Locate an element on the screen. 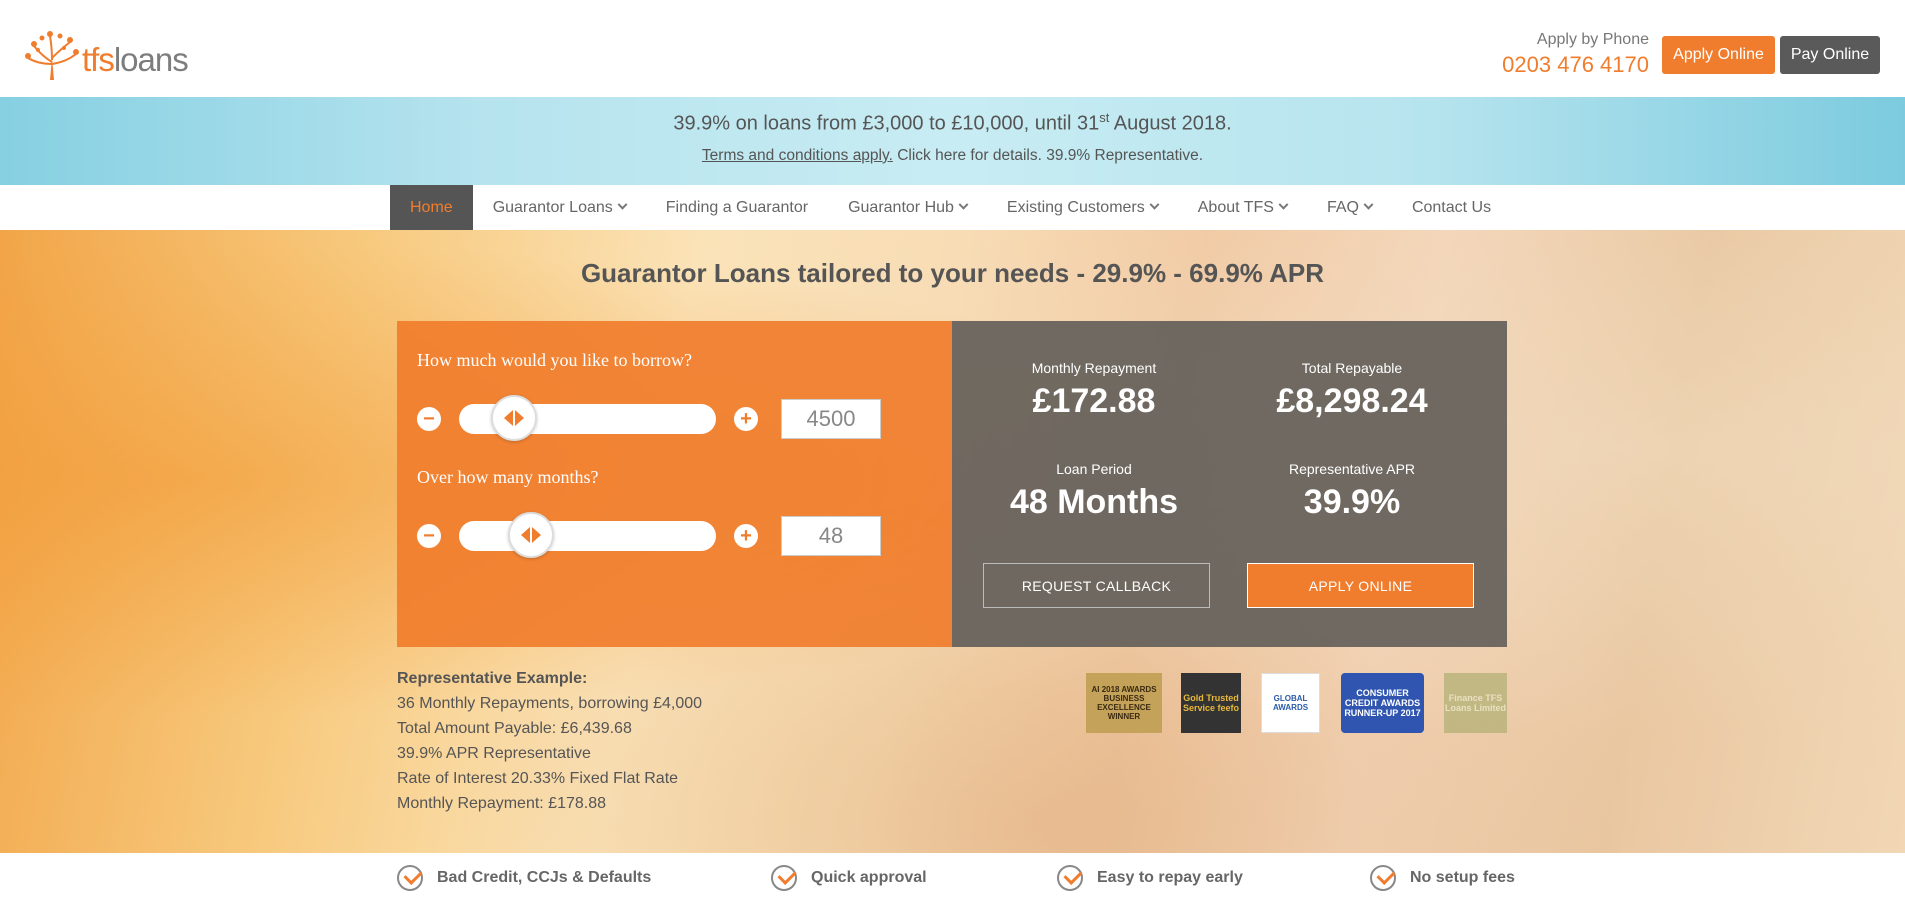  finance-award-badge: Finance TFS Loans Limited is located at coordinates (1475, 703).